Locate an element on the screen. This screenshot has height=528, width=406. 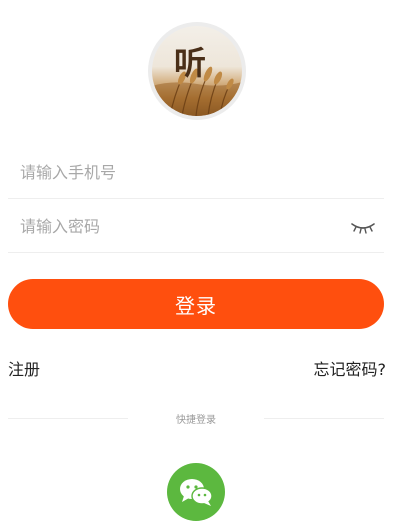
forgot-password-link: 忘记密码? is located at coordinates (350, 368).